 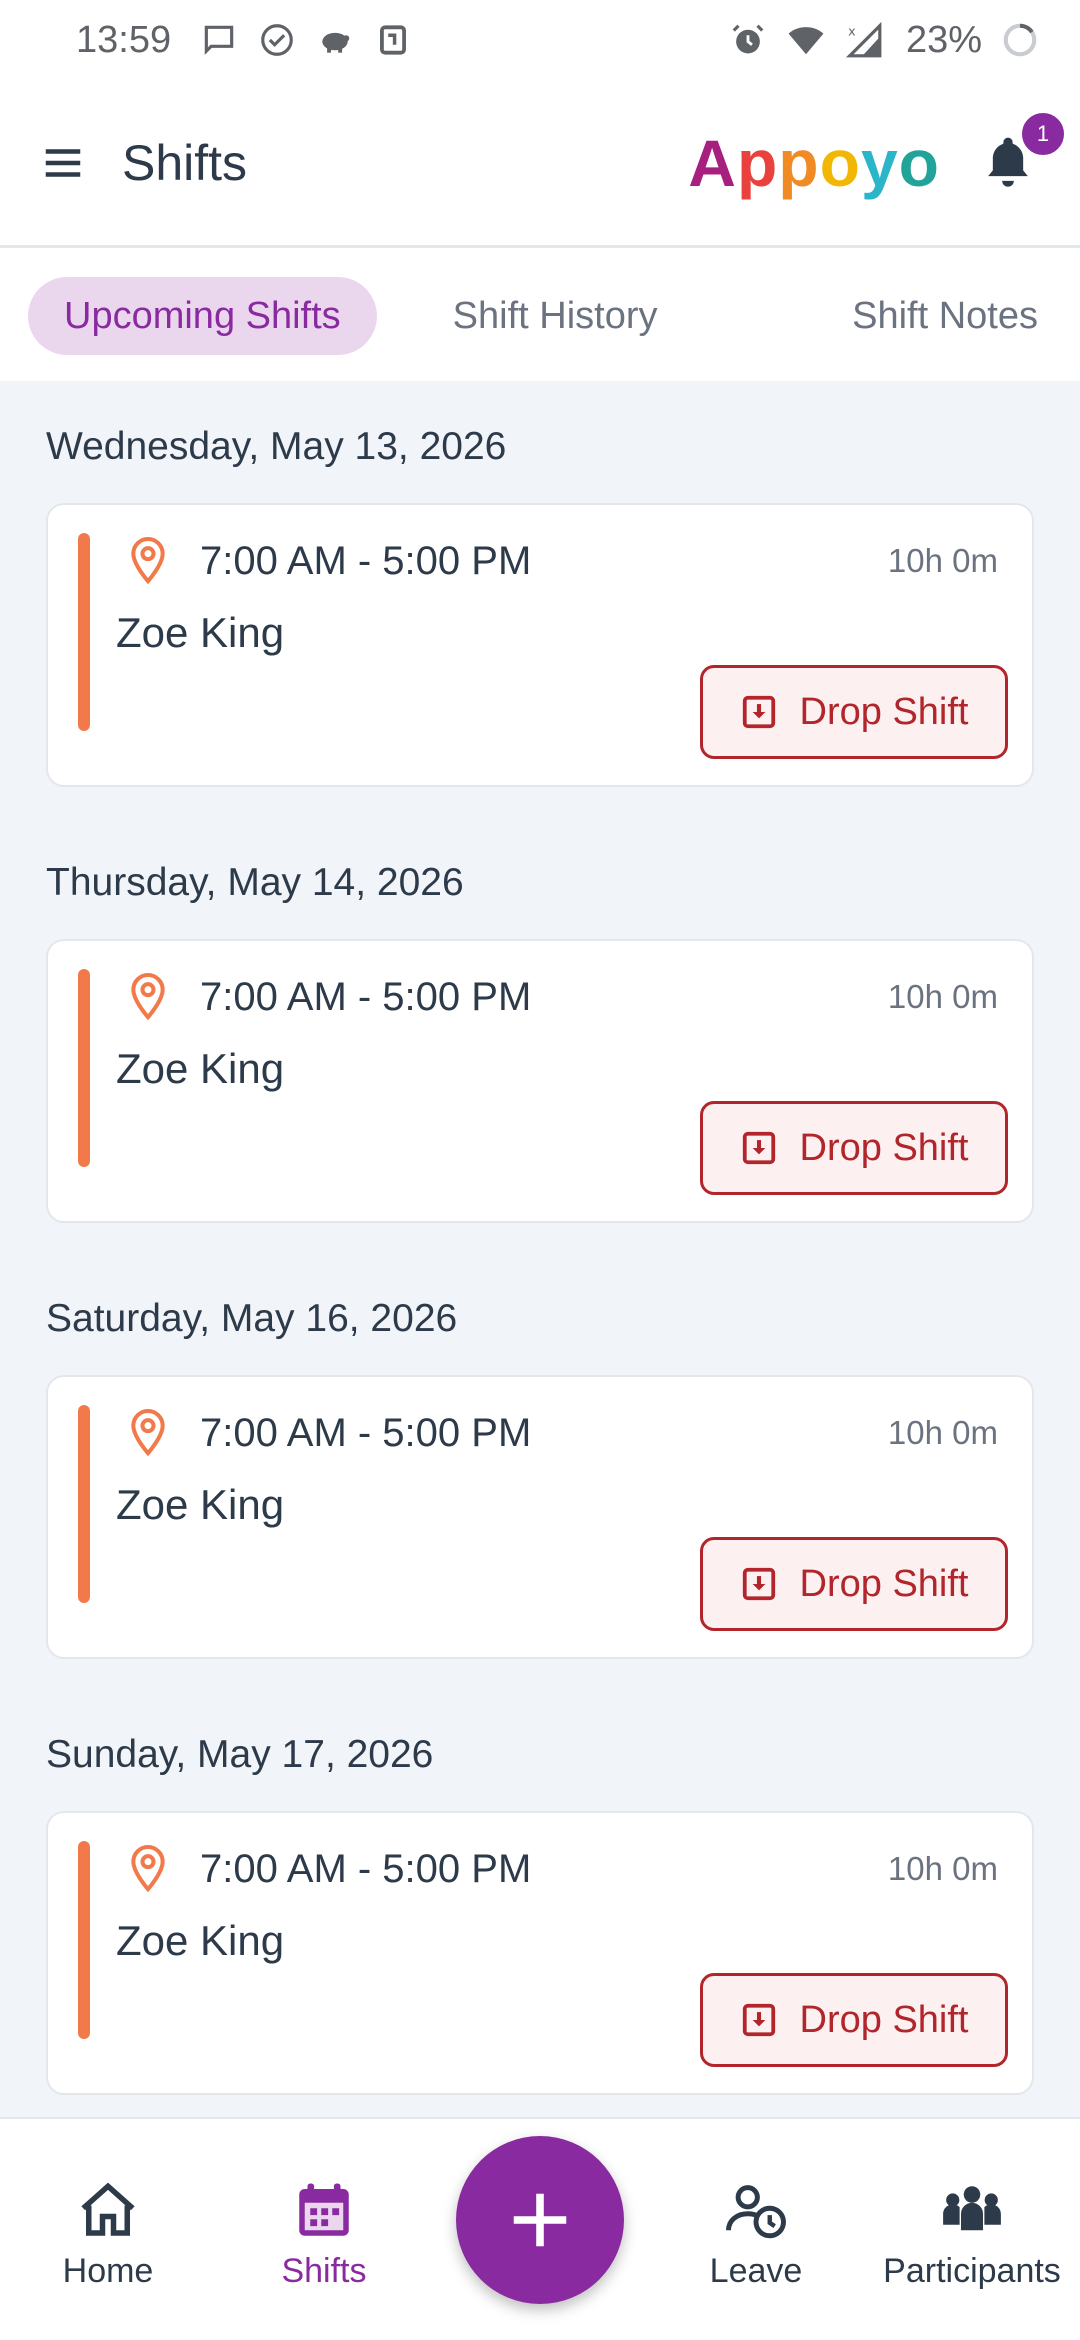 What do you see at coordinates (972, 2208) in the screenshot?
I see `group-icon` at bounding box center [972, 2208].